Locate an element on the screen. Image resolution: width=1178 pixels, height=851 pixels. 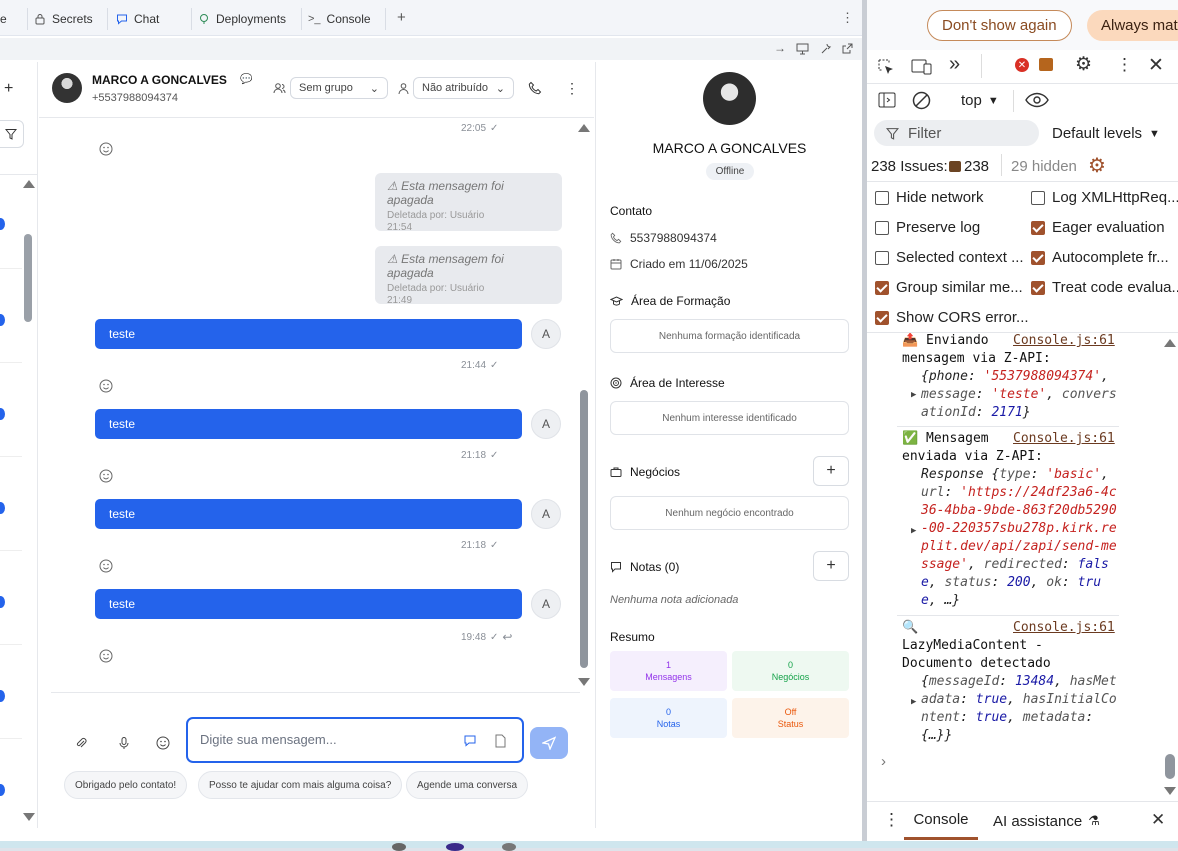
eager-evaluation-checkbox: Eager evaluation is located at coordinates (1098, 227).